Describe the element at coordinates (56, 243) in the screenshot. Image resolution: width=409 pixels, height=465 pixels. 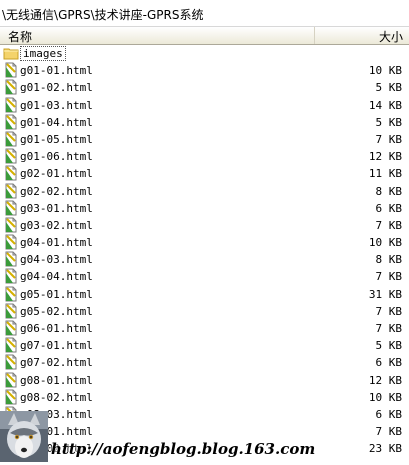
I see `file-name: g04-01.html` at that location.